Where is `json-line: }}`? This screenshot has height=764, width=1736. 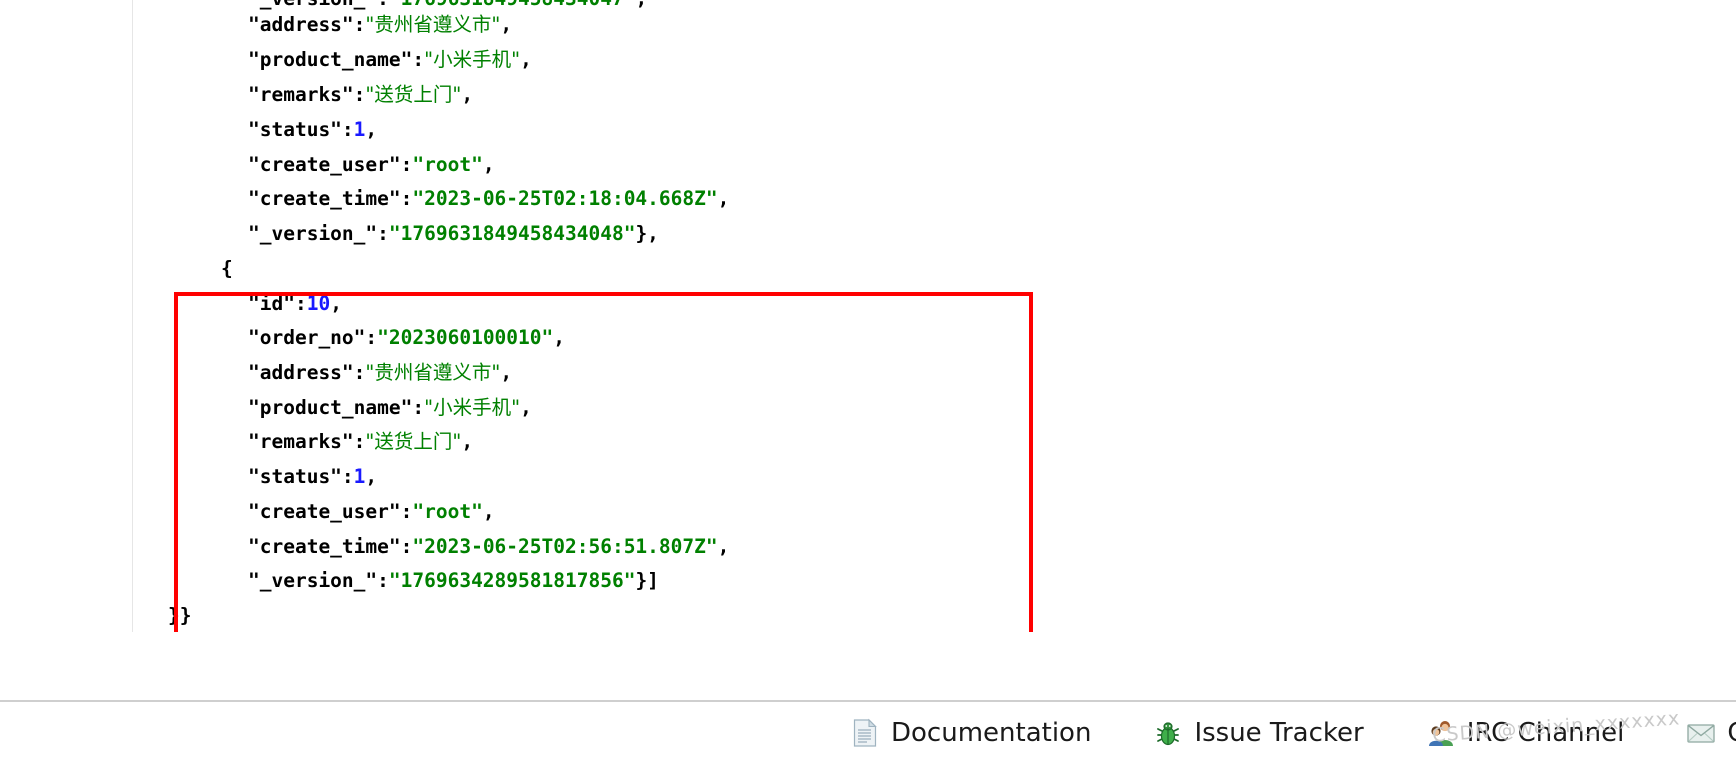 json-line: }} is located at coordinates (179, 615).